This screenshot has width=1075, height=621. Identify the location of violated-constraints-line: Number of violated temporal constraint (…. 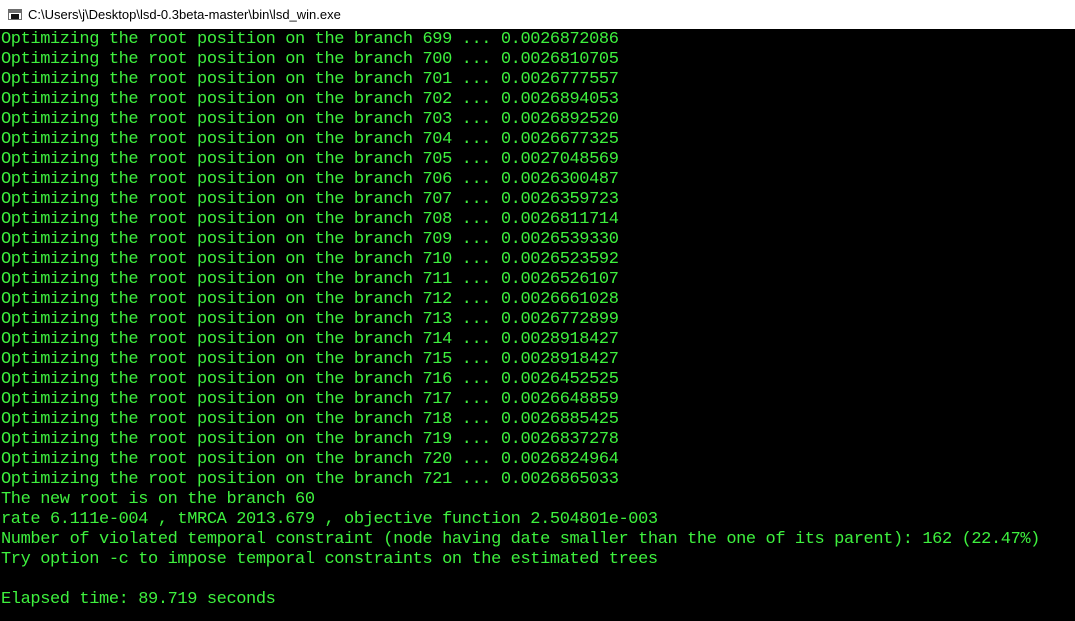
(520, 539).